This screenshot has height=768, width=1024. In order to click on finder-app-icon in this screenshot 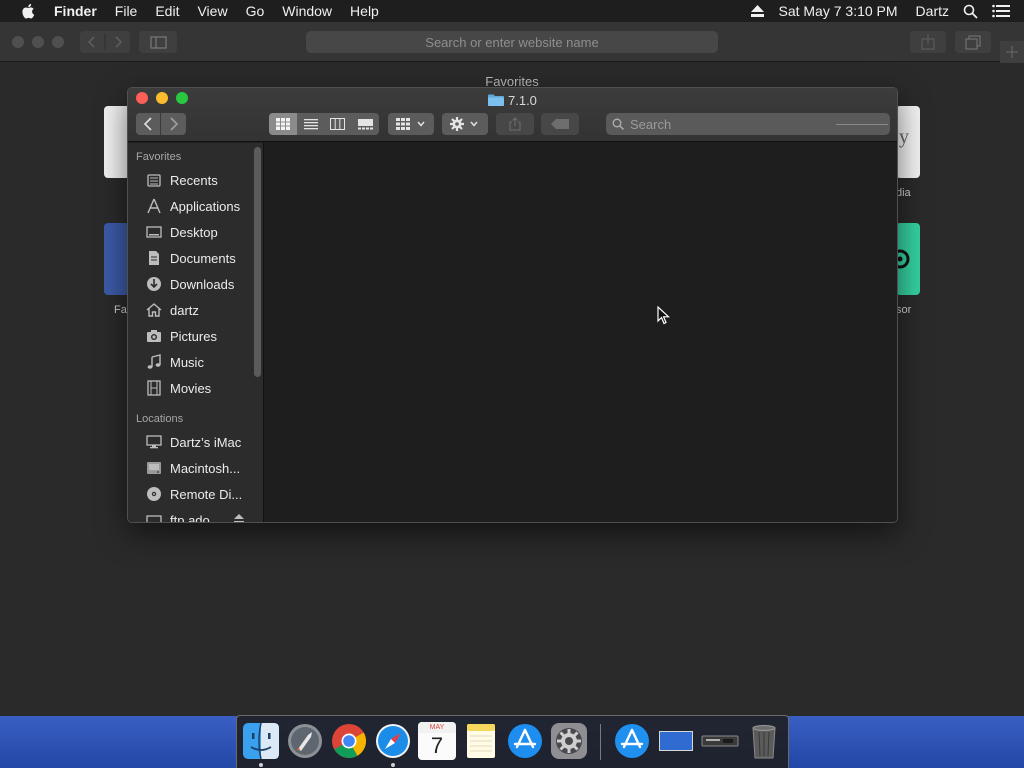, I will do `click(261, 741)`.